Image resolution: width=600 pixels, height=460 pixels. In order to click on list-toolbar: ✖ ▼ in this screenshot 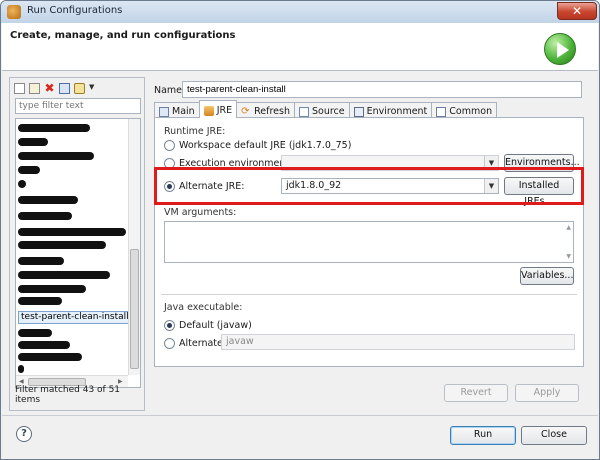, I will do `click(55, 88)`.